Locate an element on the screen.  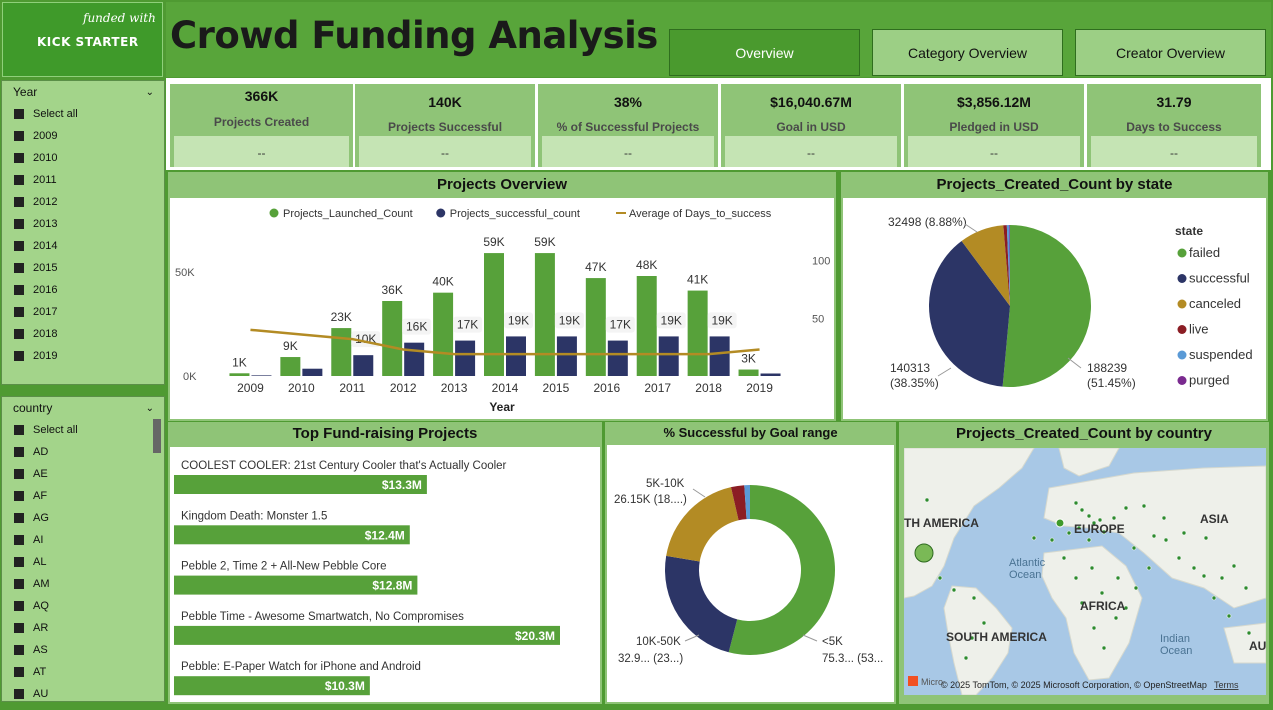
year-option: 2018 is located at coordinates (83, 334).